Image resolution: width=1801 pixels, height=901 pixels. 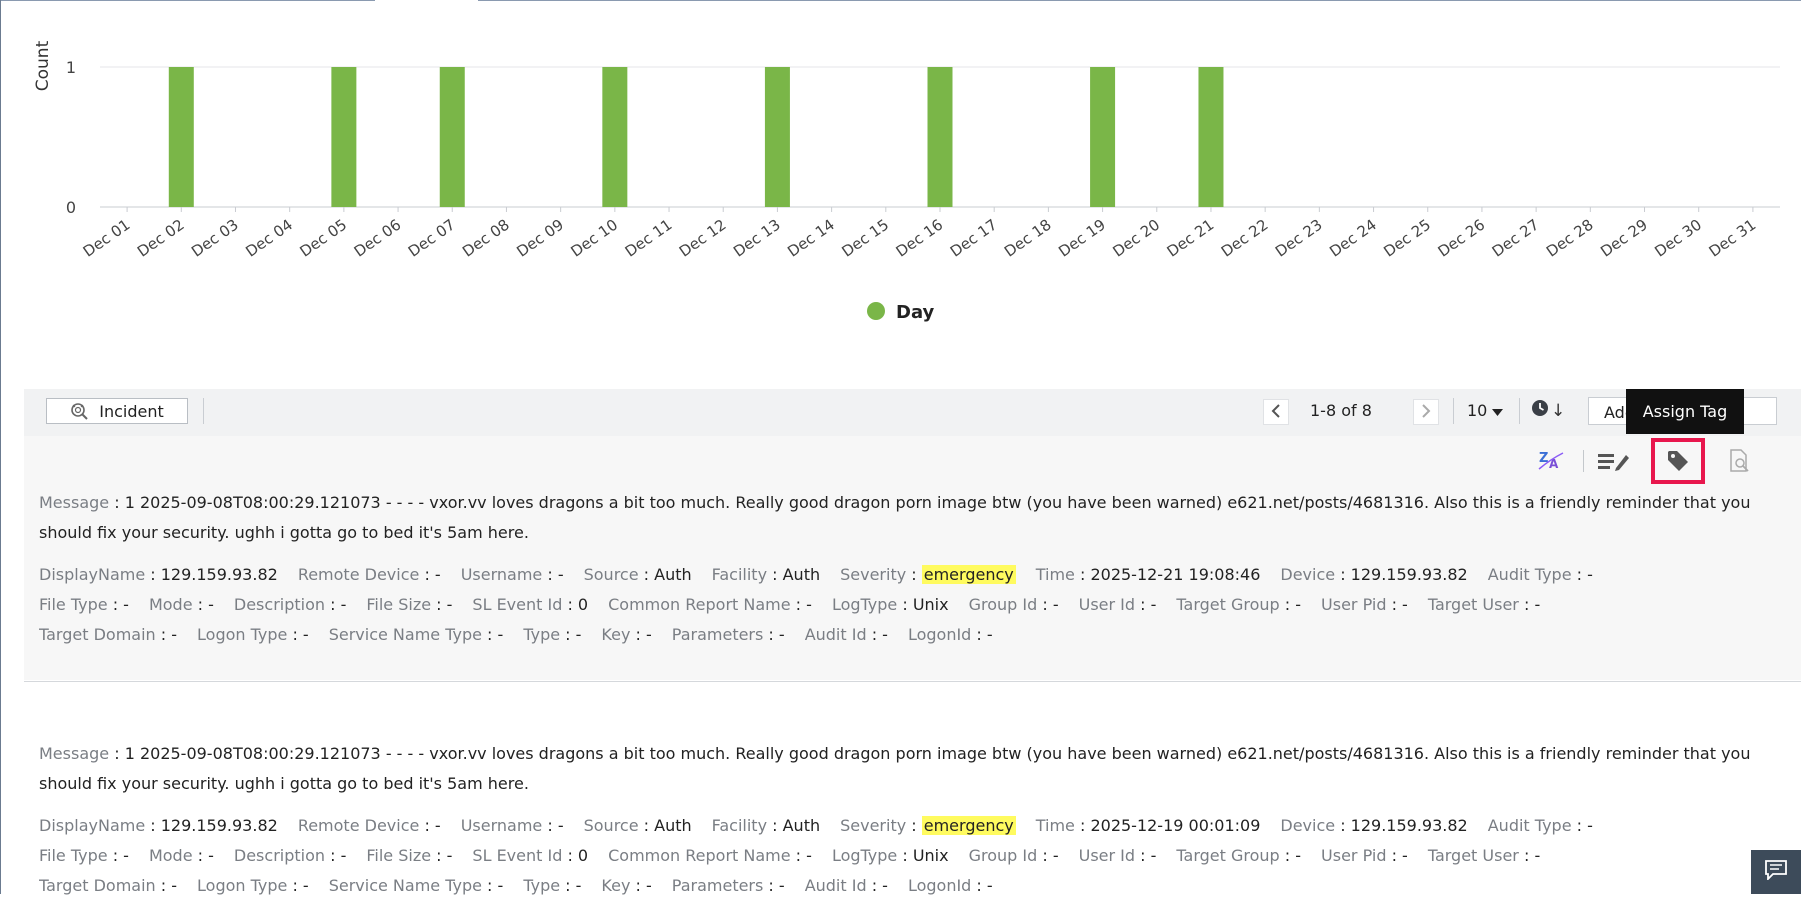 What do you see at coordinates (637, 574) in the screenshot?
I see `field-pair: Source : Auth` at bounding box center [637, 574].